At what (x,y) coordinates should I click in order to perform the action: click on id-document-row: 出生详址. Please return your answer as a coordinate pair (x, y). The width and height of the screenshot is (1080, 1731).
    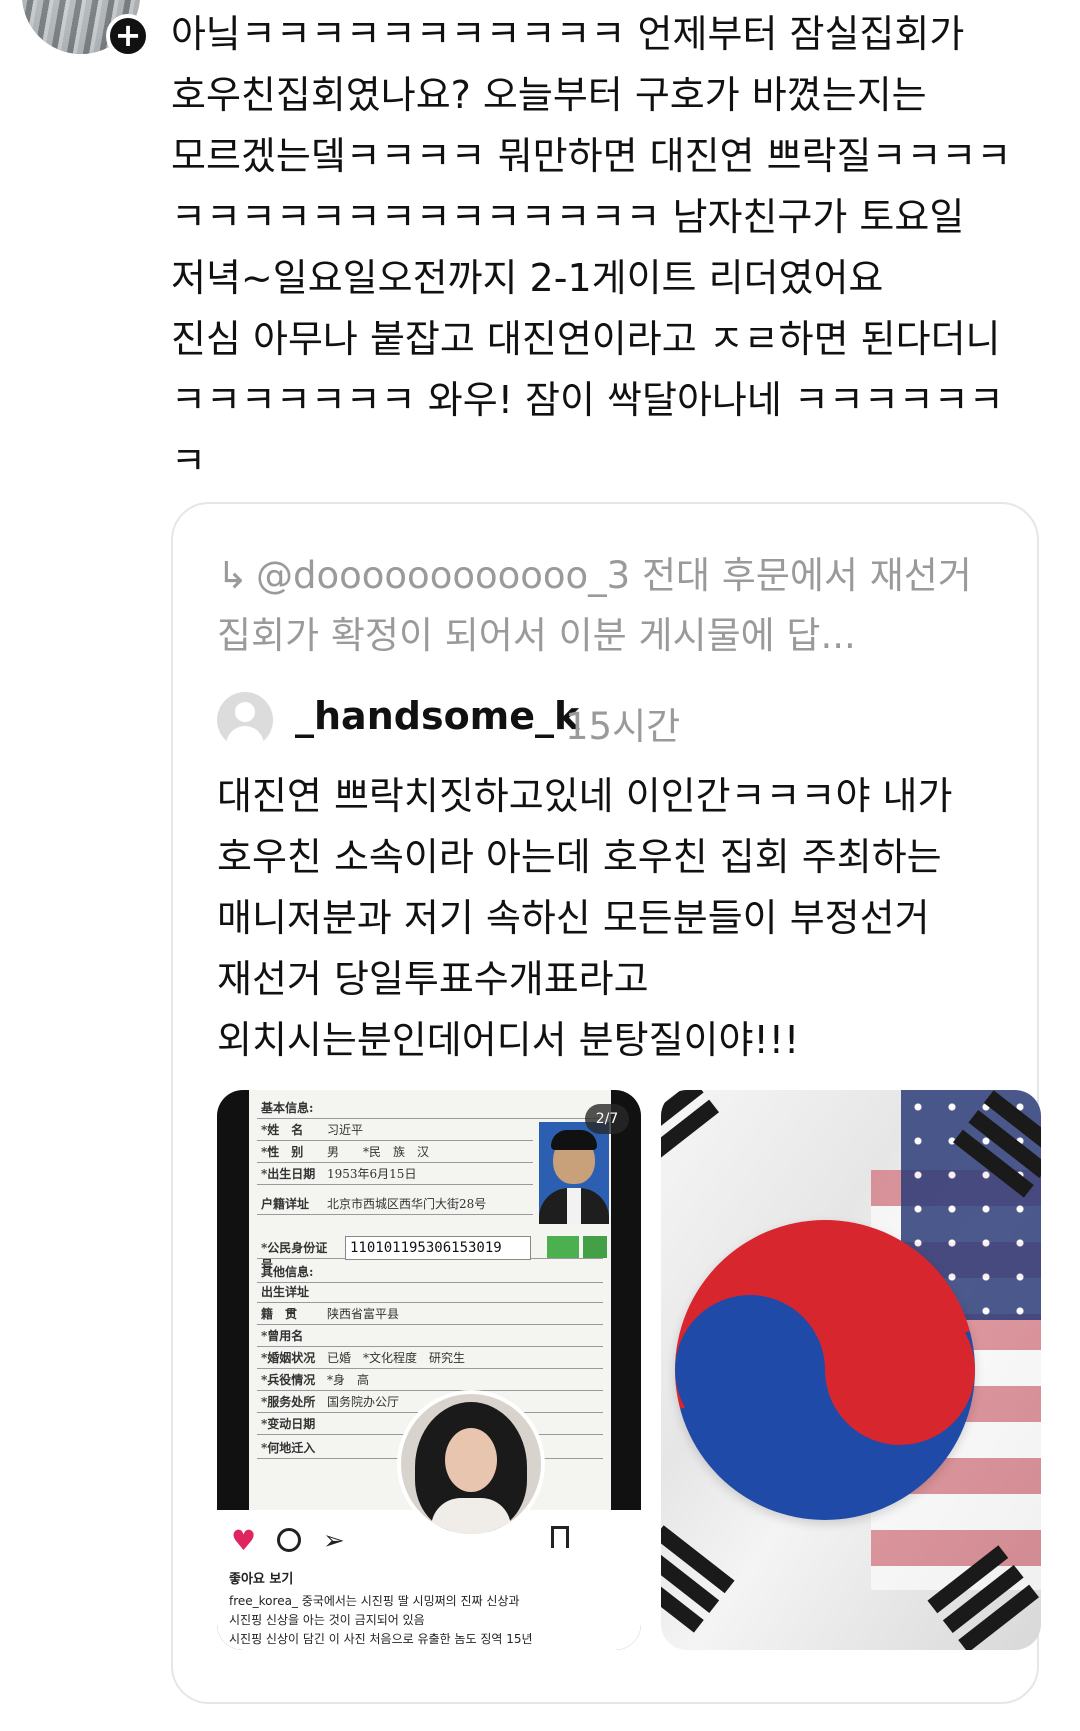
    Looking at the image, I should click on (430, 1291).